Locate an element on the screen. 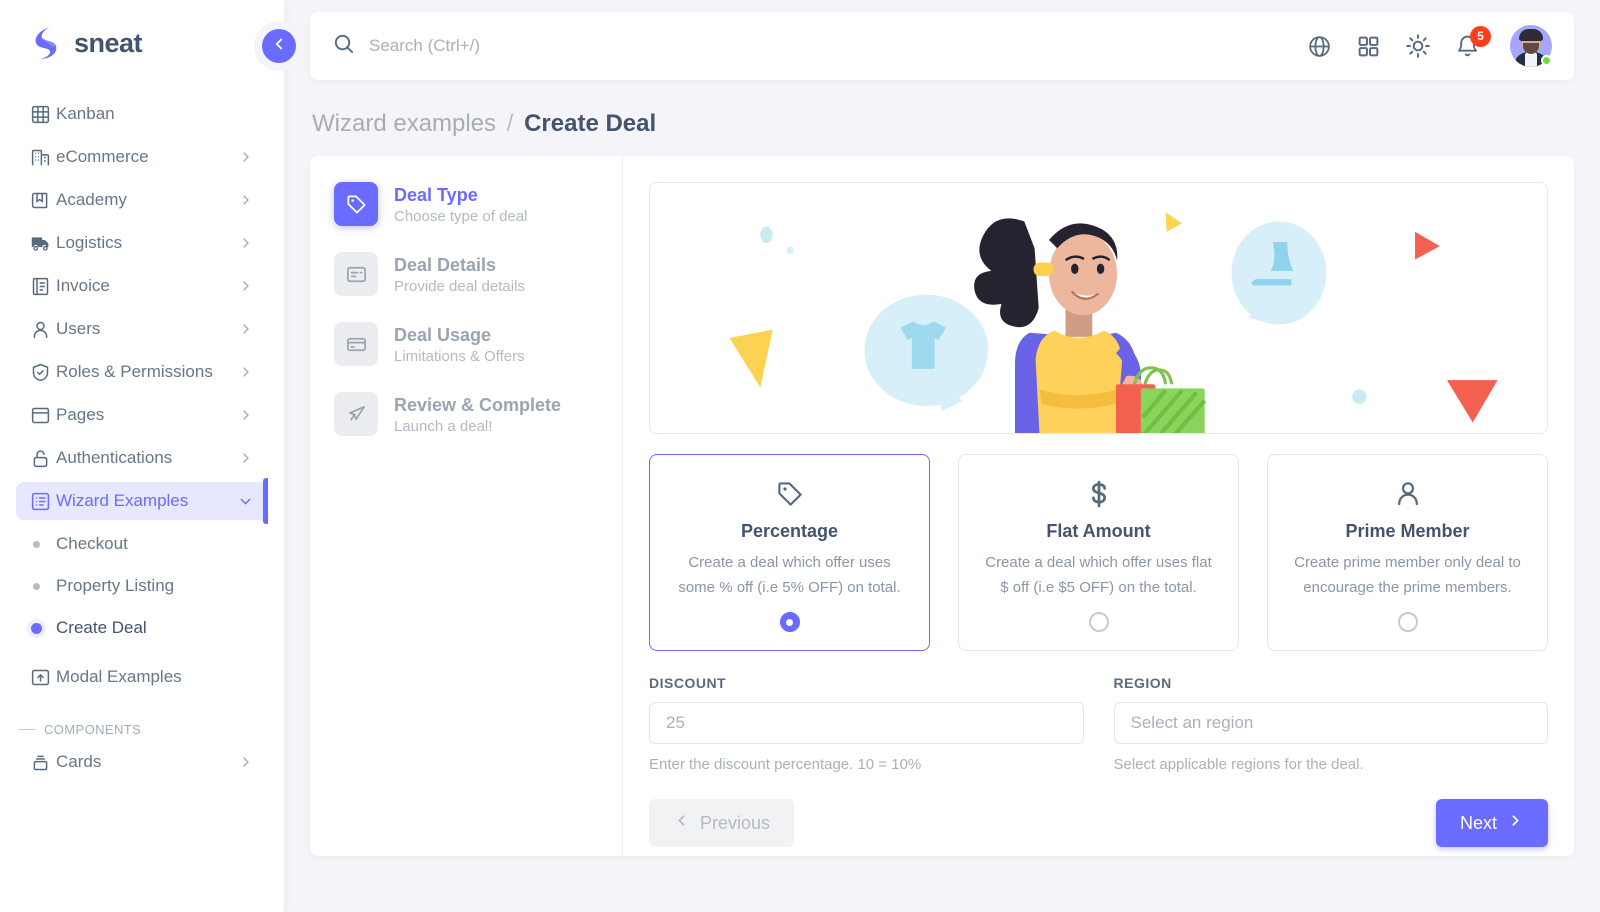 The height and width of the screenshot is (912, 1600). wizard-step-title: Deal Type is located at coordinates (436, 195).